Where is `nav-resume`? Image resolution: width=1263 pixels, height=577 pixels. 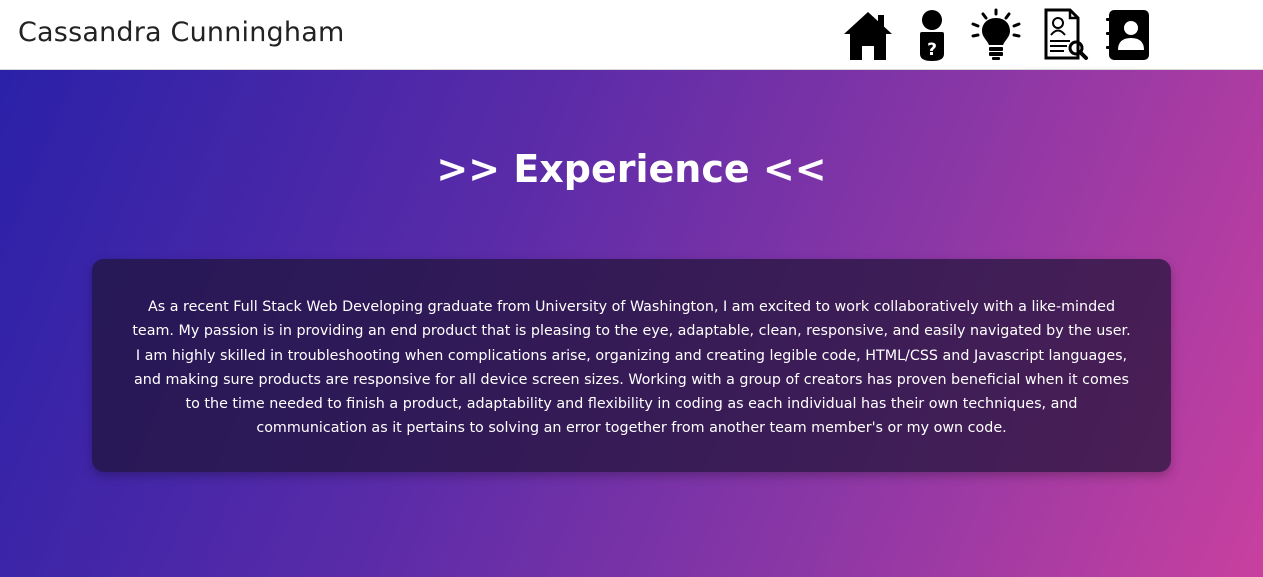
nav-resume is located at coordinates (1070, 36).